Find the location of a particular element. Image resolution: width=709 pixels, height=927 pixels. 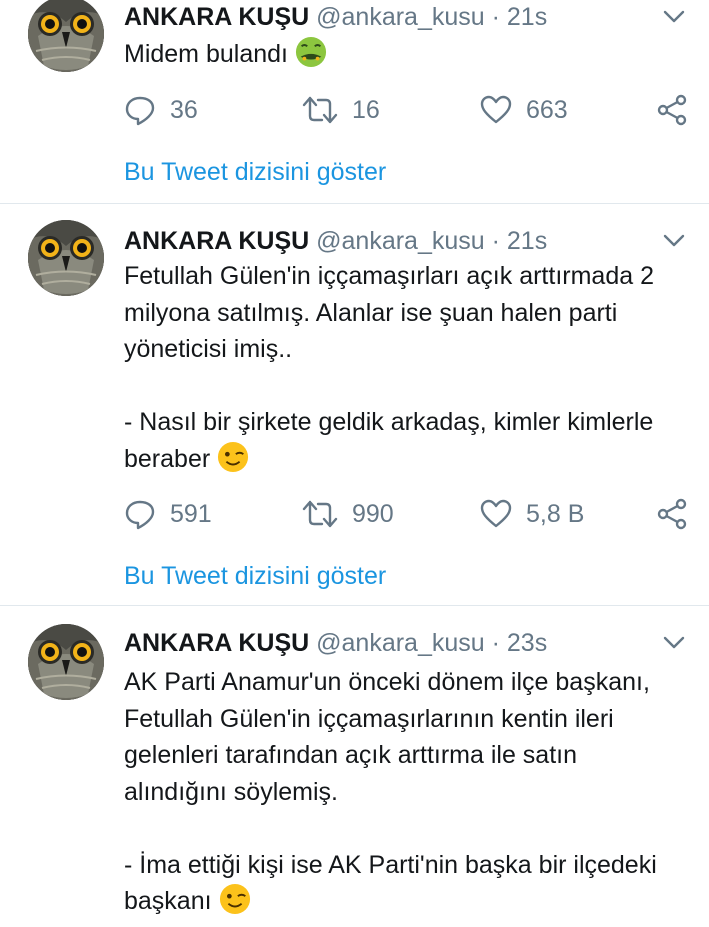

reply-button: 36 is located at coordinates (161, 110).